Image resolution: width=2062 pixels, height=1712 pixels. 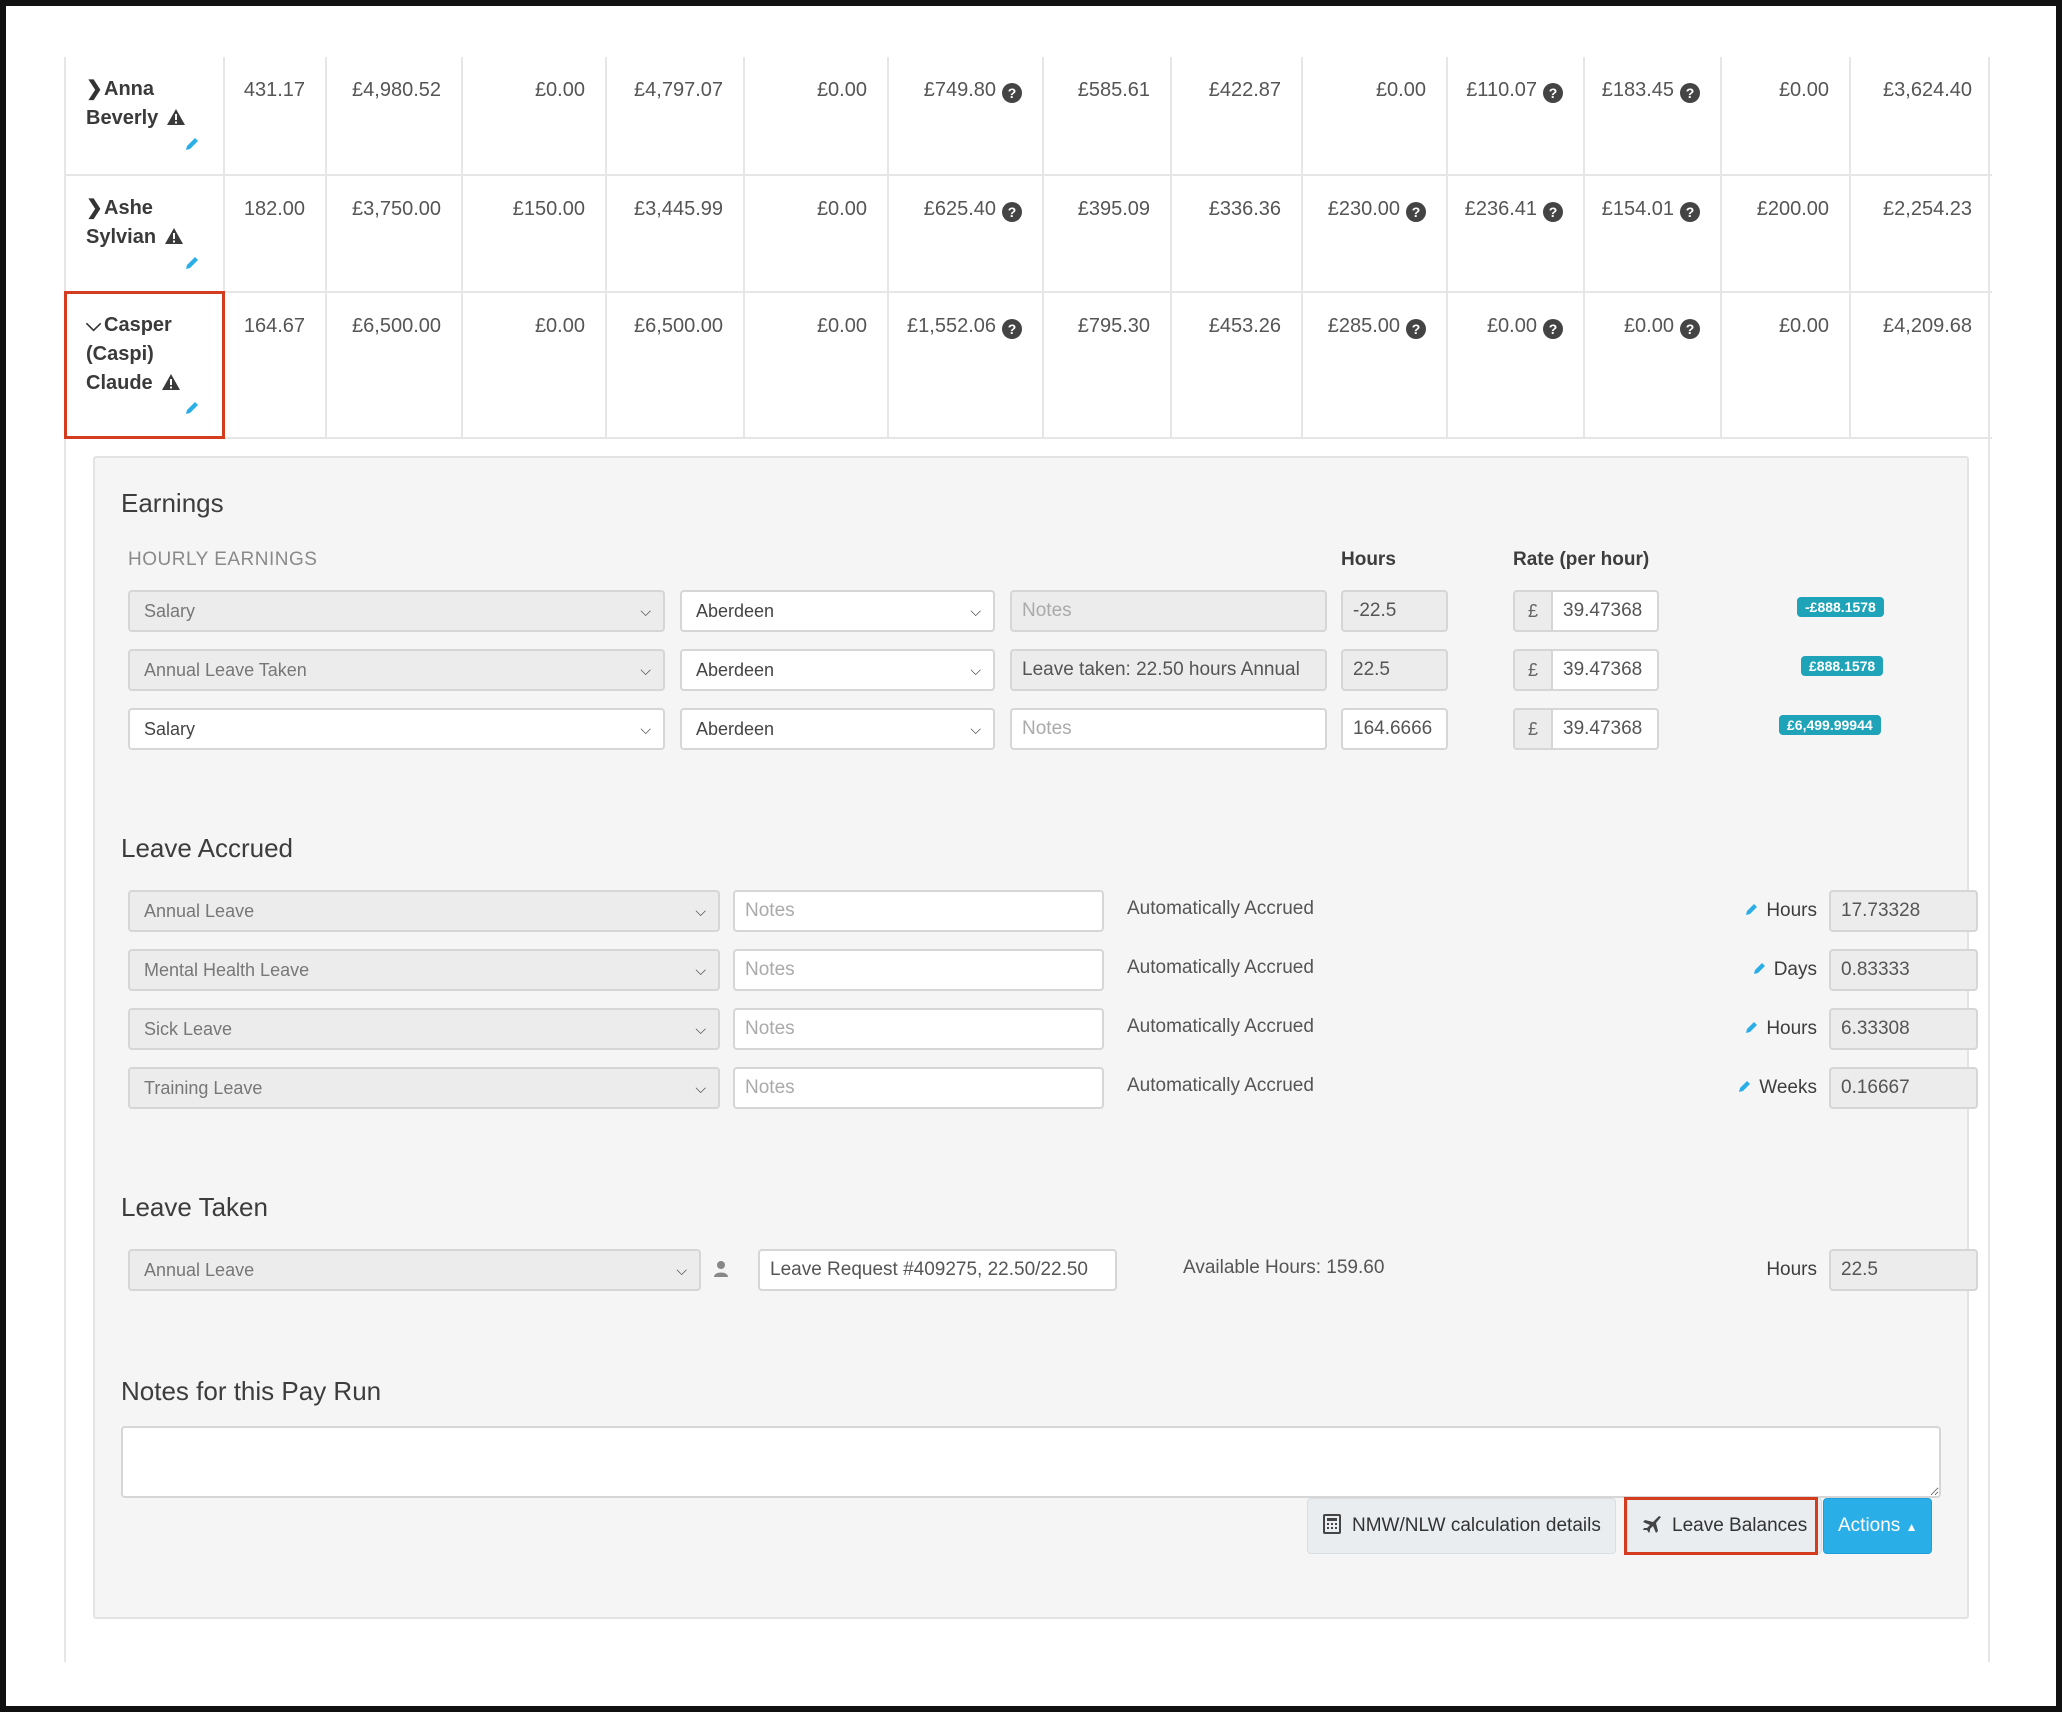 What do you see at coordinates (1394, 611) in the screenshot?
I see `earnings-hours-input: -22.5` at bounding box center [1394, 611].